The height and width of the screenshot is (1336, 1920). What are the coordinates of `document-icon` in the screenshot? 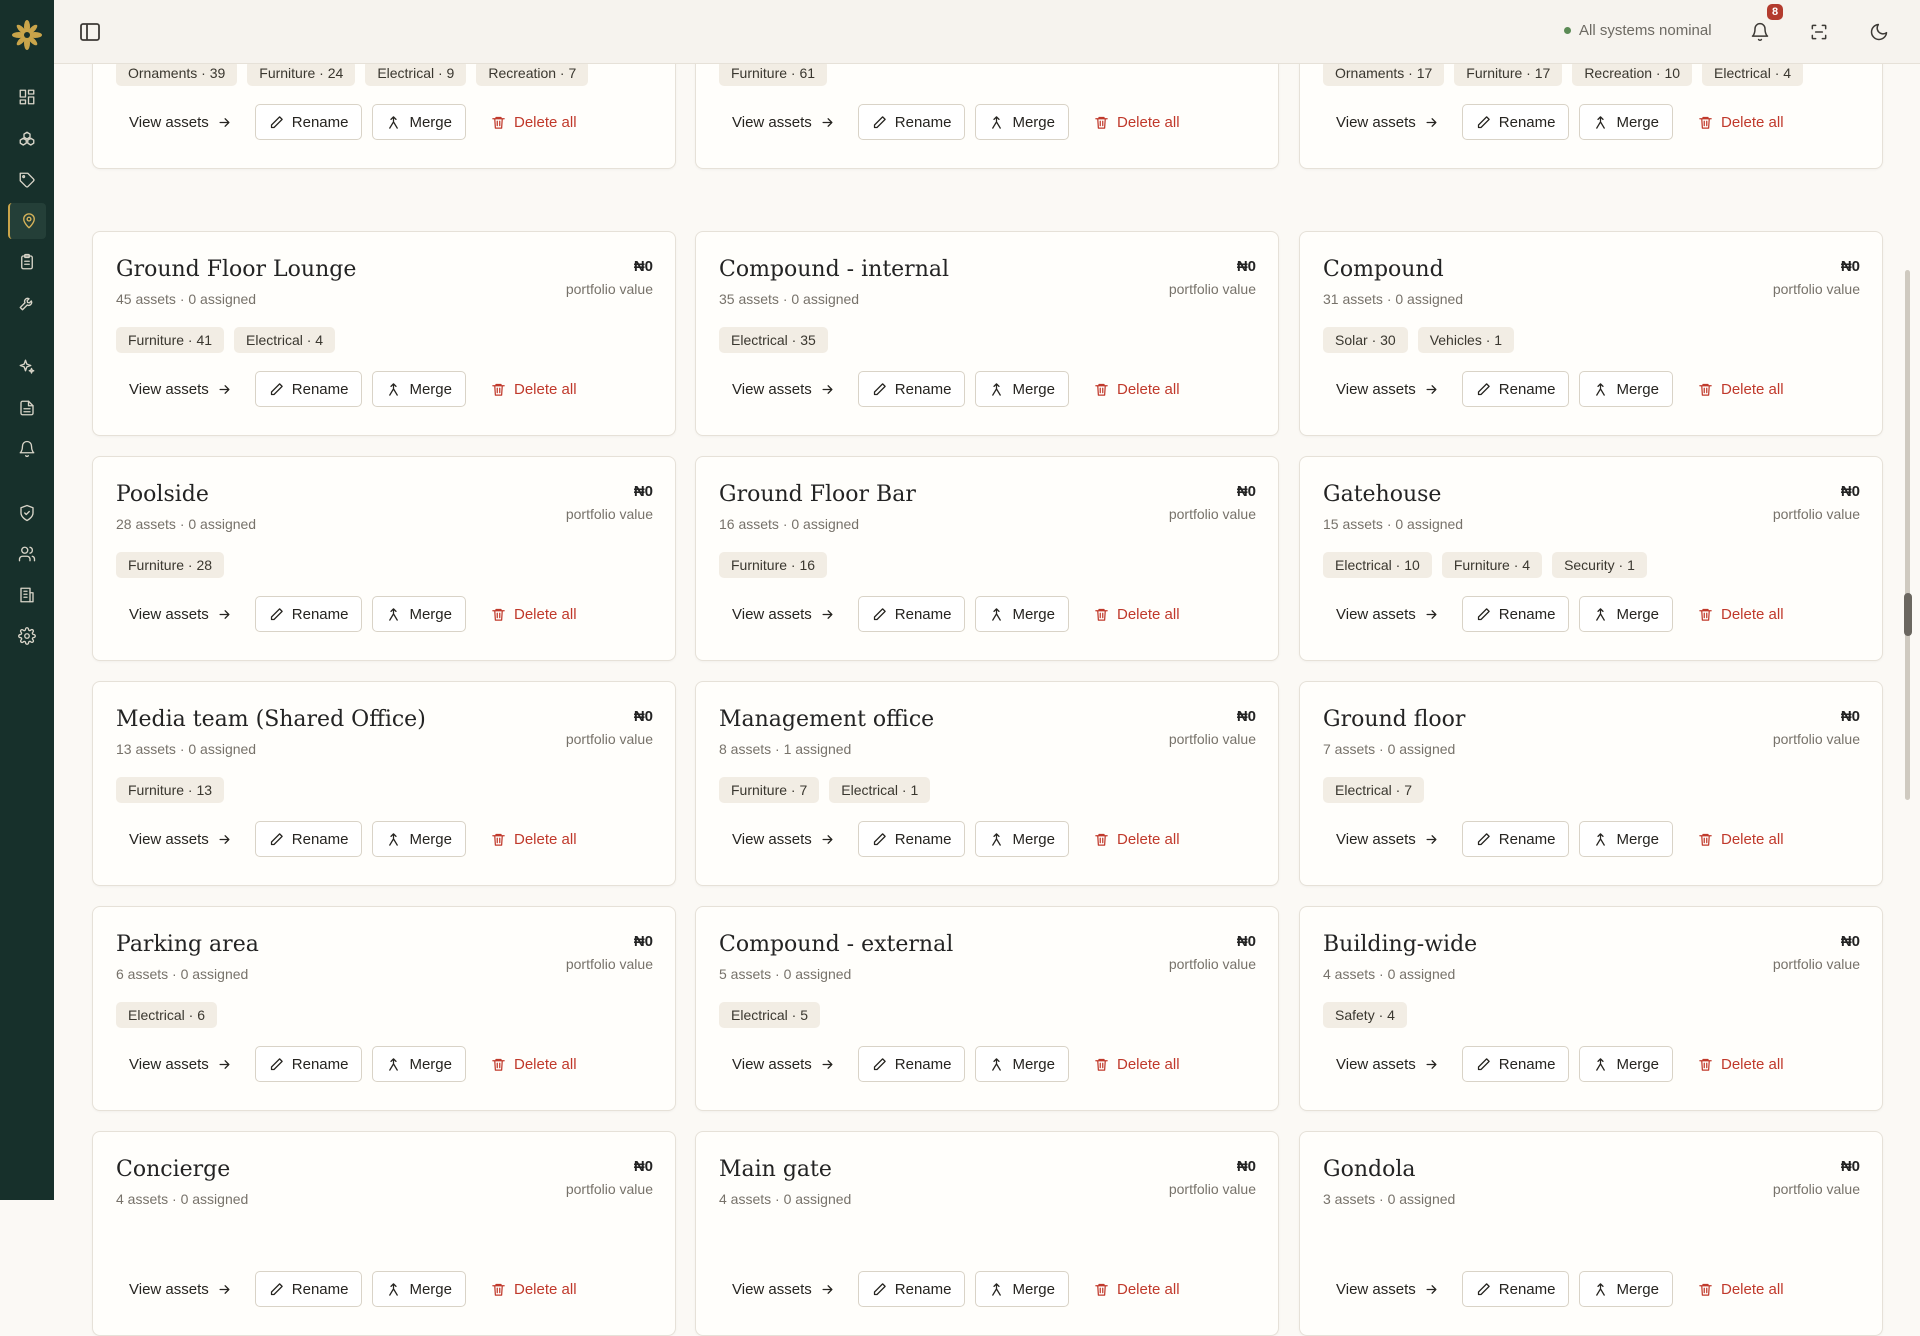 It's located at (27, 408).